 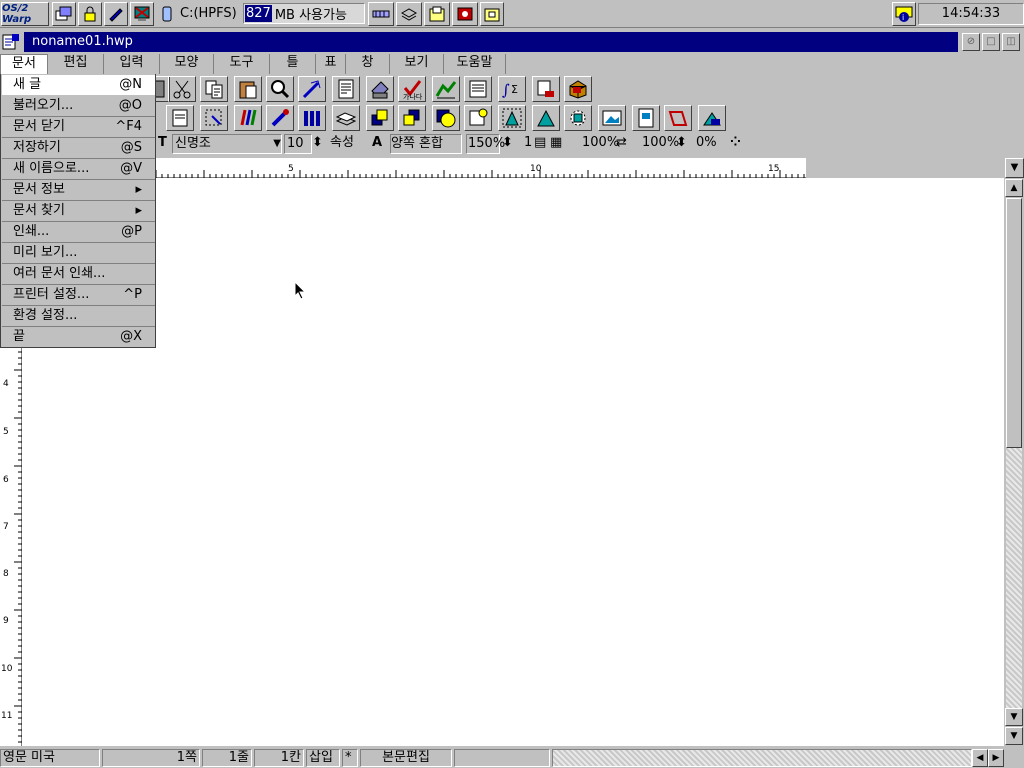 What do you see at coordinates (64, 14) in the screenshot?
I see `windows-list-icon` at bounding box center [64, 14].